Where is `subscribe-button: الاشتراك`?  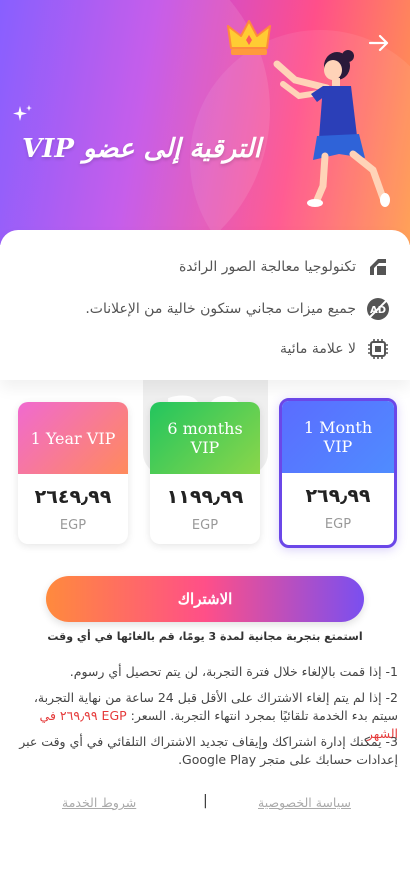
subscribe-button: الاشتراك is located at coordinates (205, 599).